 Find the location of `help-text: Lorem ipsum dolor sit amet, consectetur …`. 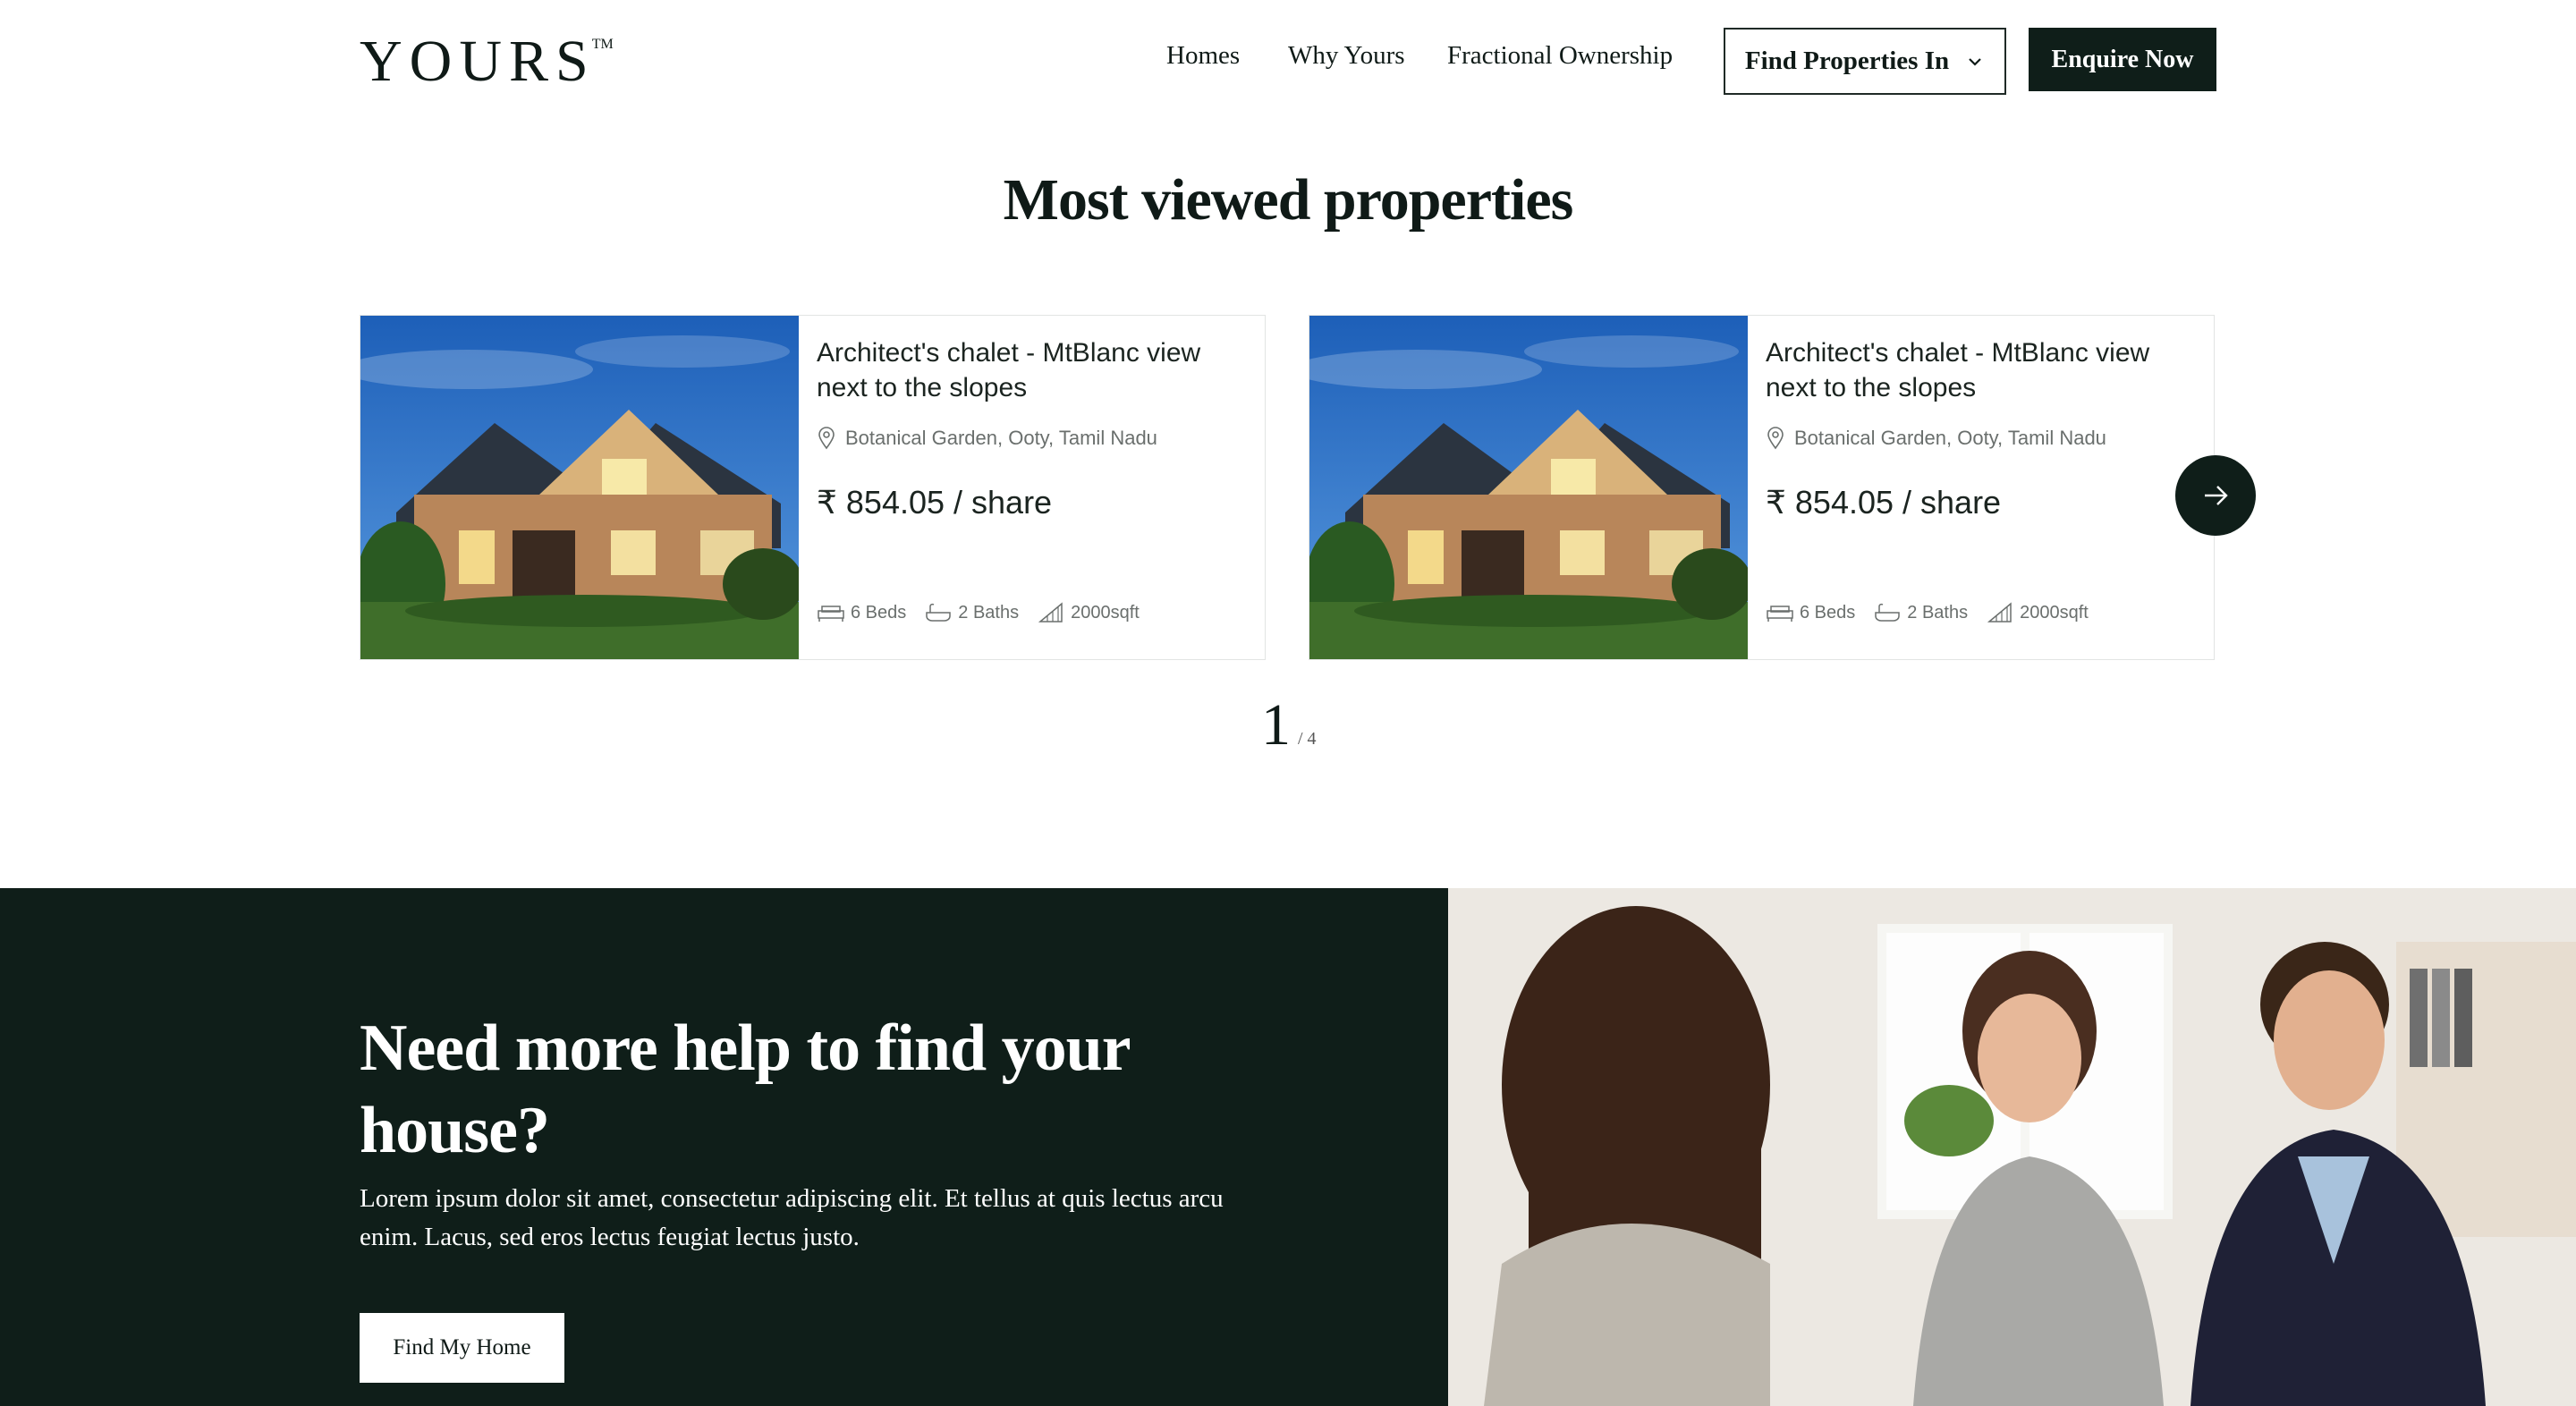

help-text: Lorem ipsum dolor sit amet, consectetur … is located at coordinates (792, 1217).